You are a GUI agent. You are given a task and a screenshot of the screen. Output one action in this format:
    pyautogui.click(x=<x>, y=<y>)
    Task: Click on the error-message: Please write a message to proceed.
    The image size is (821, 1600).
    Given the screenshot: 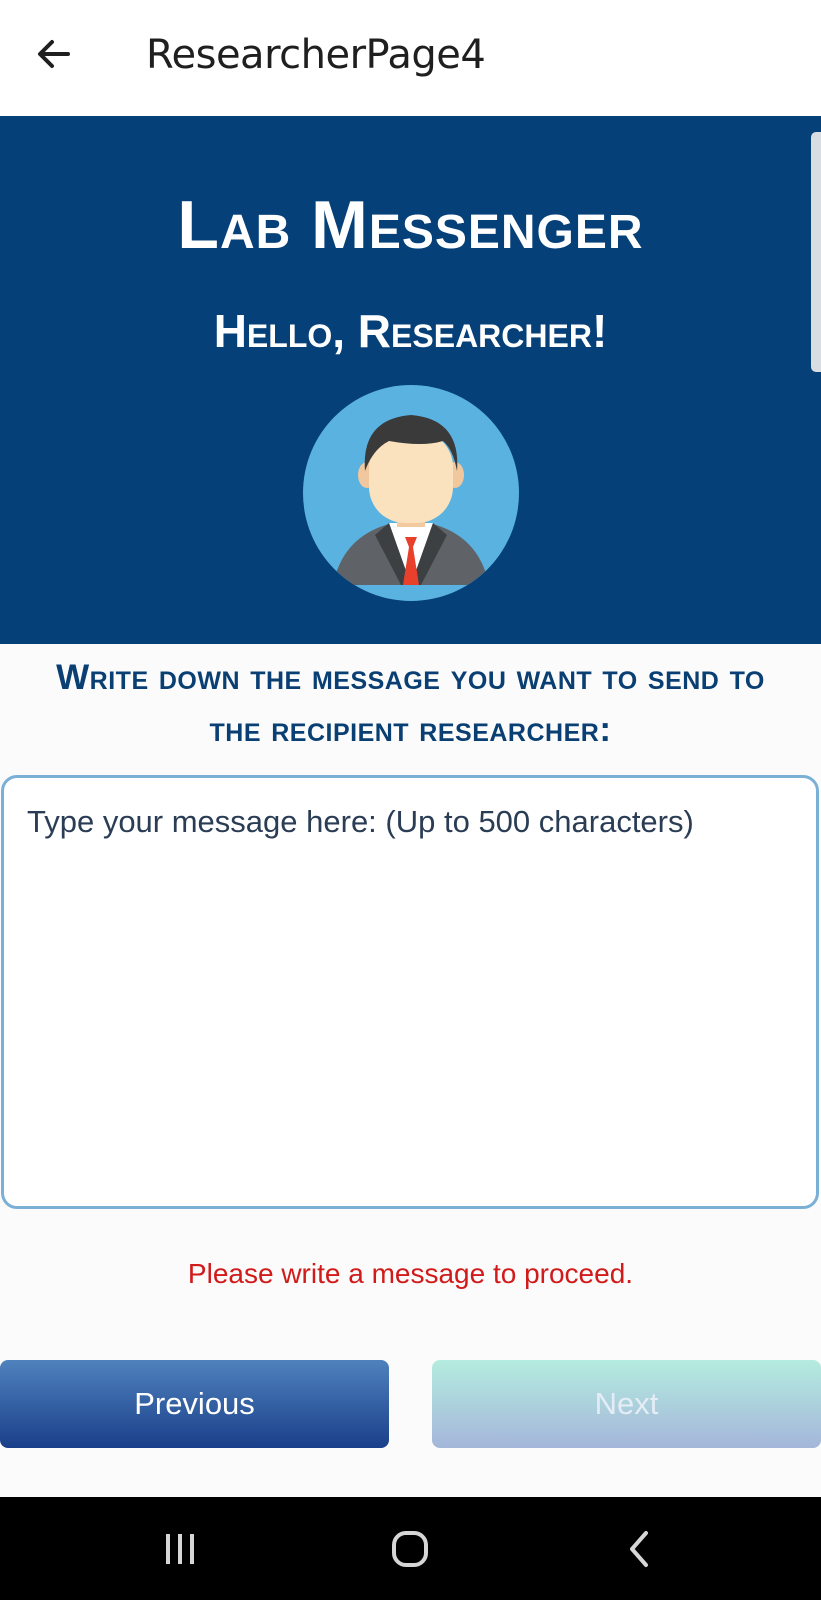 What is the action you would take?
    pyautogui.click(x=410, y=1273)
    